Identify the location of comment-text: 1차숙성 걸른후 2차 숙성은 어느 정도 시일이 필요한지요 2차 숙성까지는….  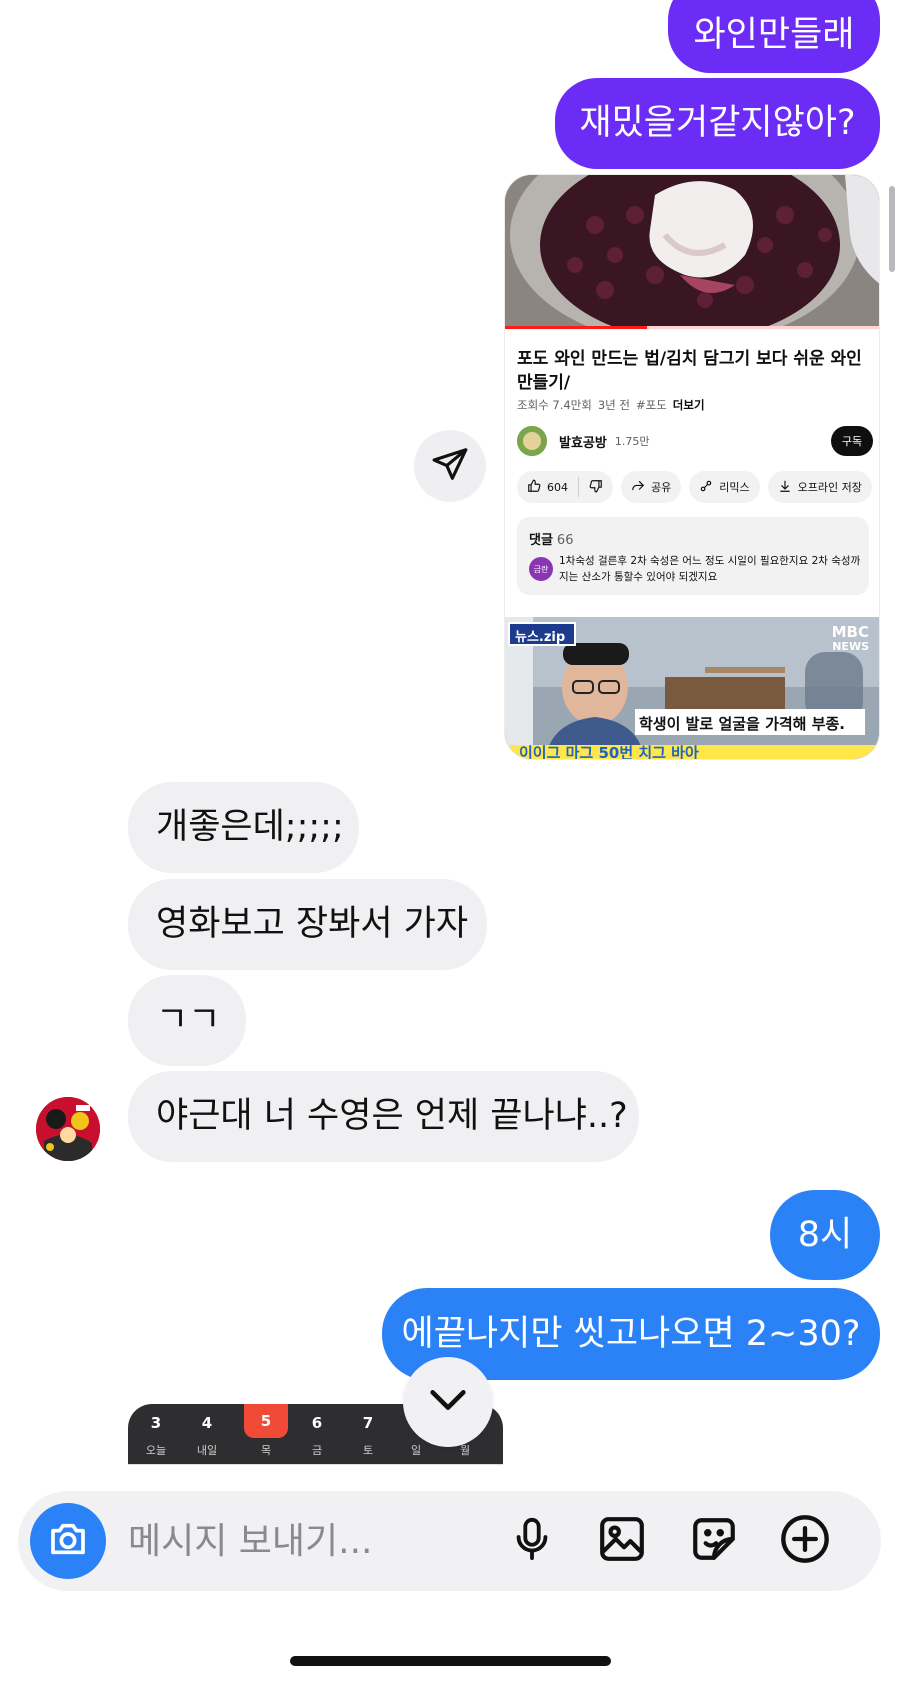
(710, 569).